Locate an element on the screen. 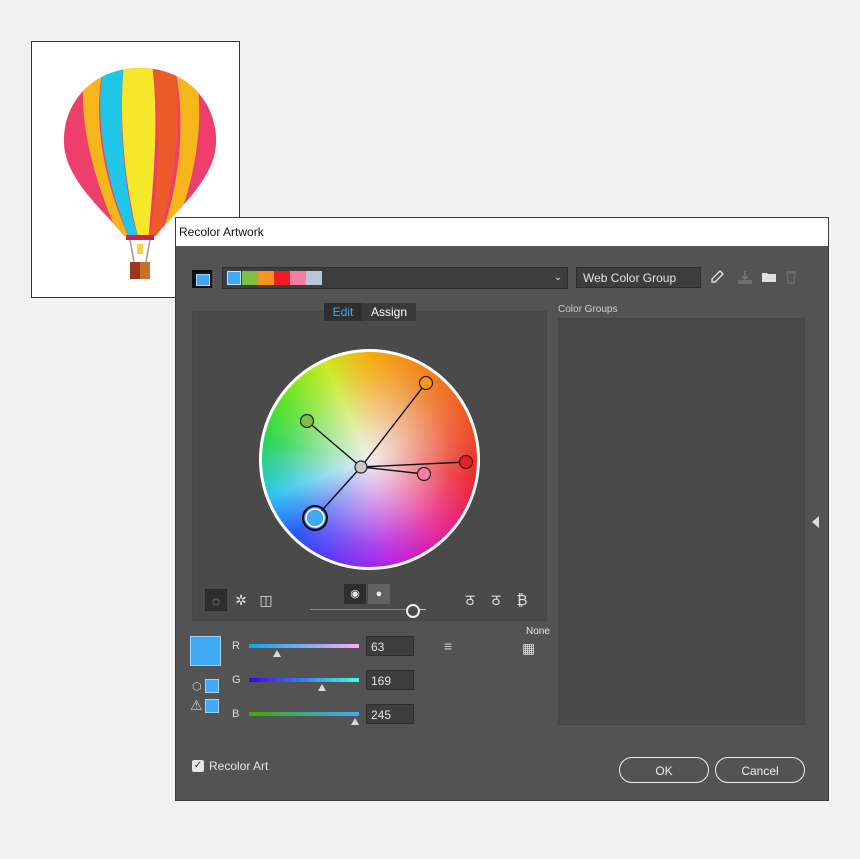  red-value-field: 63 is located at coordinates (390, 646).